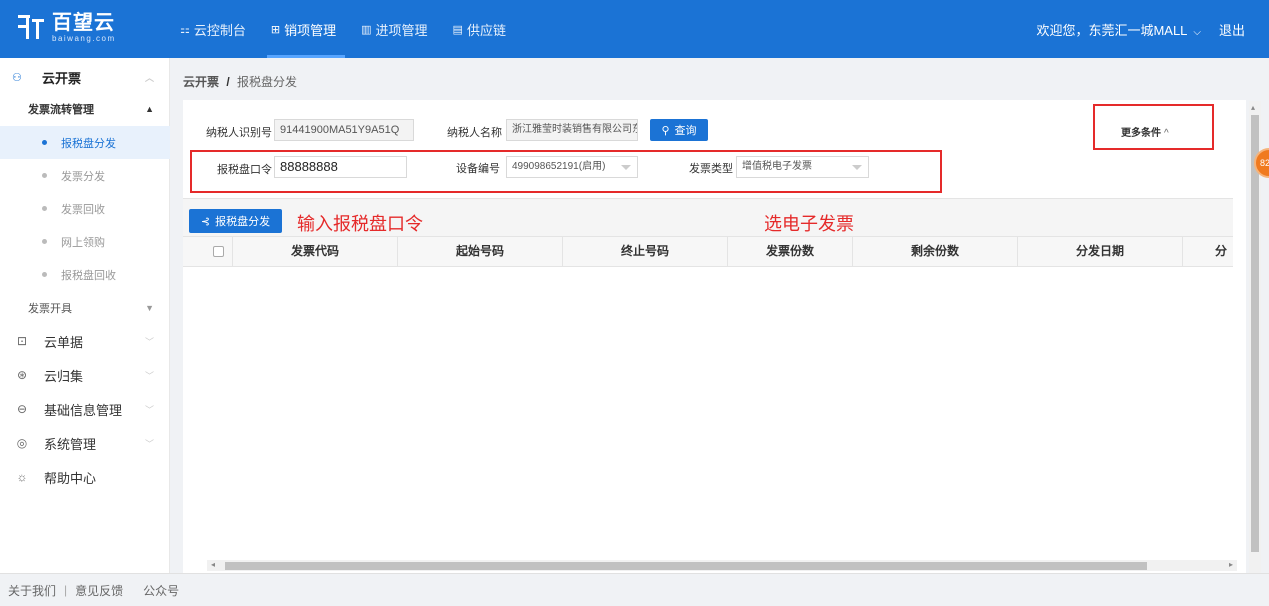  I want to click on distribute-button-label: 报税盘分发, so click(243, 222).